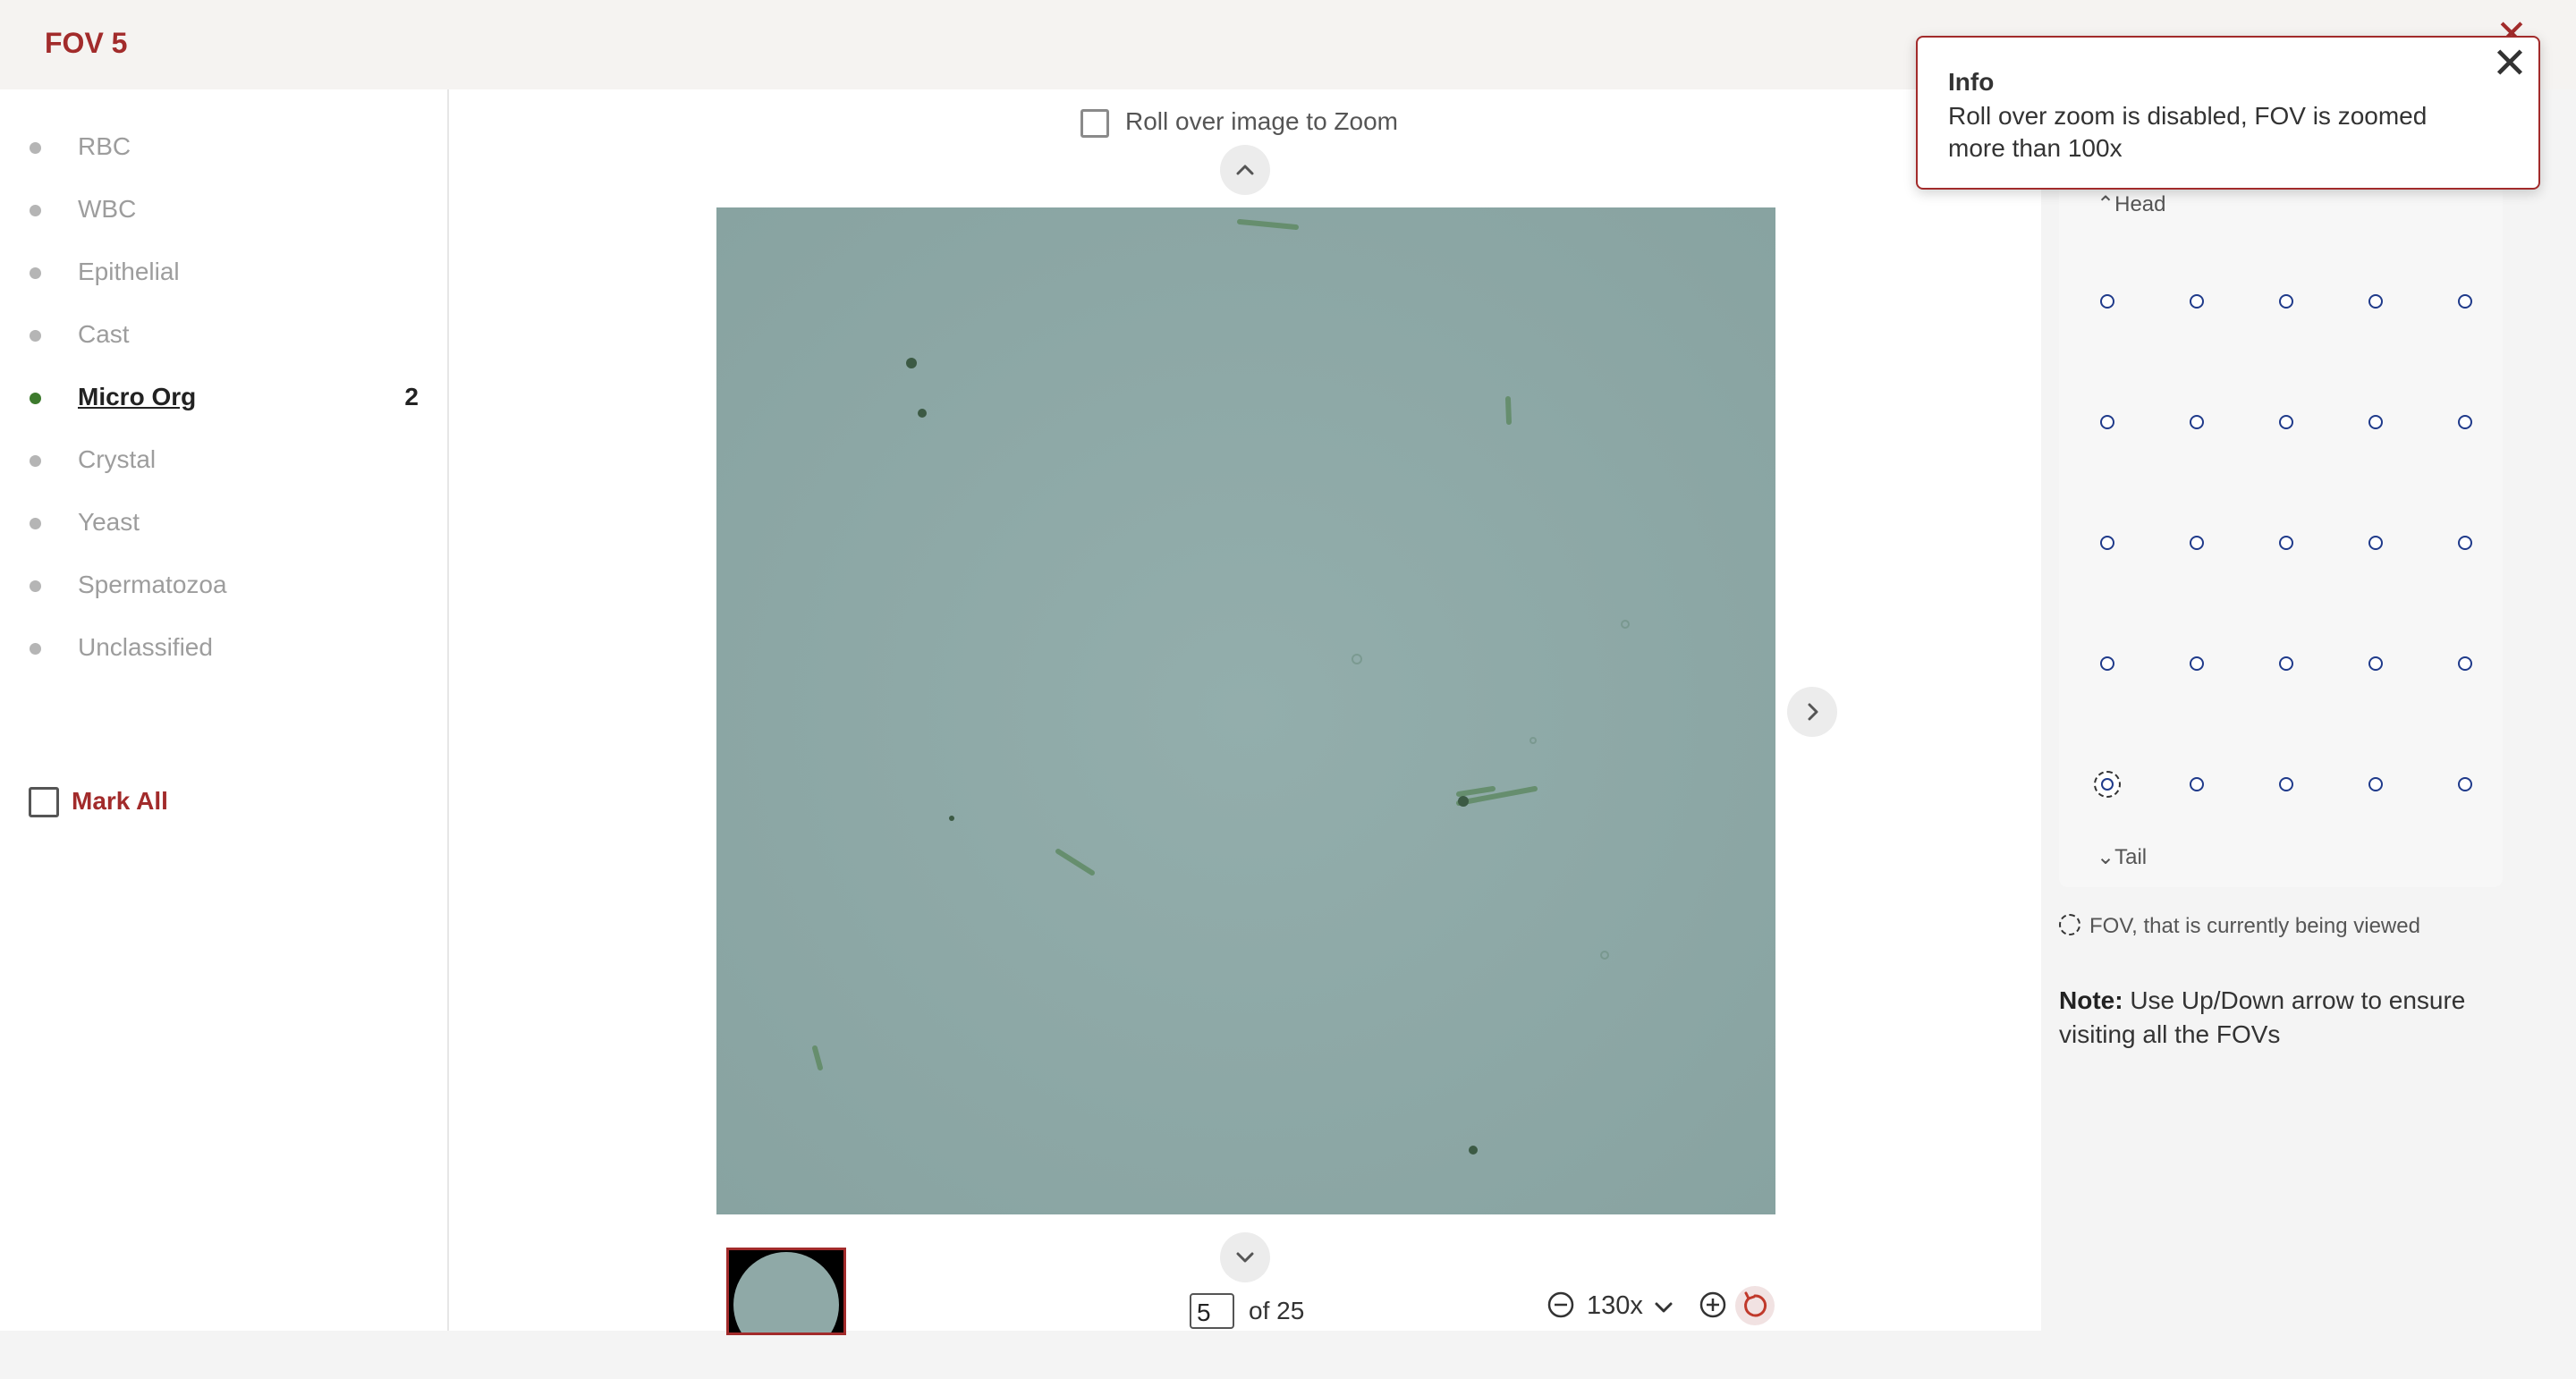 The height and width of the screenshot is (1379, 2576). What do you see at coordinates (223, 398) in the screenshot?
I see `sidebar-item-micro-org: Micro Org 2` at bounding box center [223, 398].